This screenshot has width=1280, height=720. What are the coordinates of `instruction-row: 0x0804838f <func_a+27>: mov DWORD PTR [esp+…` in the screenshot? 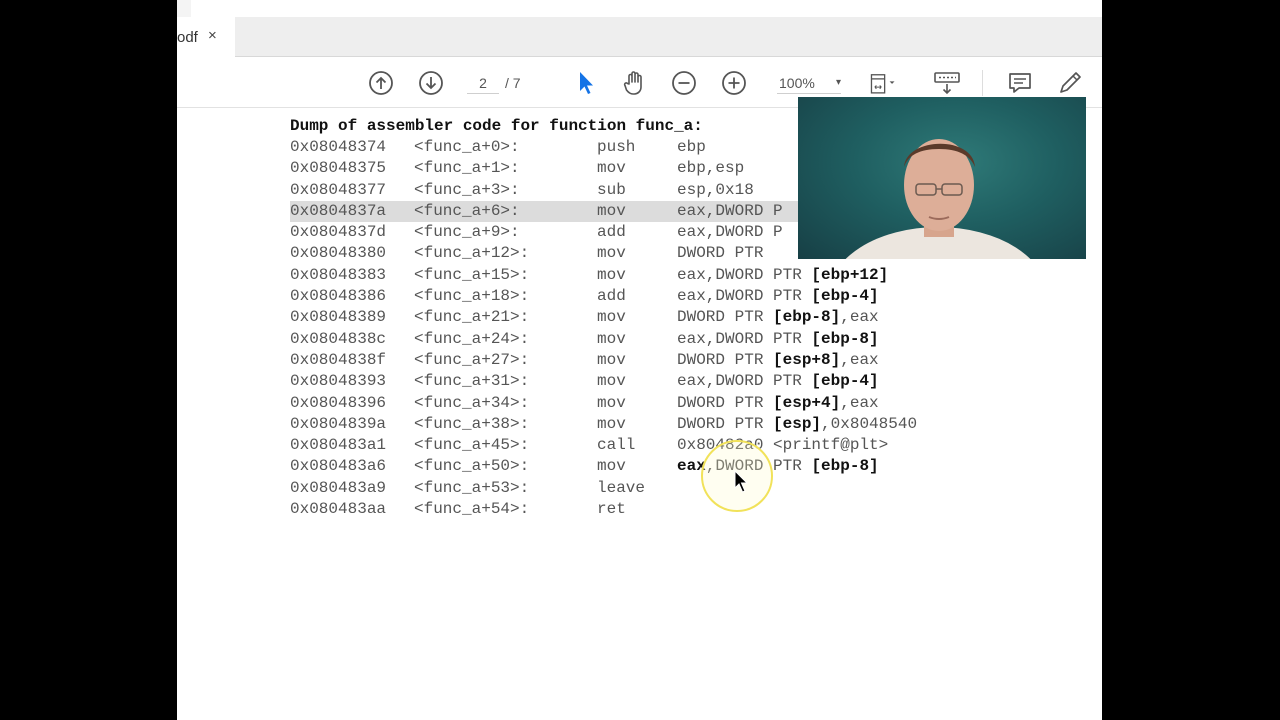 It's located at (690, 360).